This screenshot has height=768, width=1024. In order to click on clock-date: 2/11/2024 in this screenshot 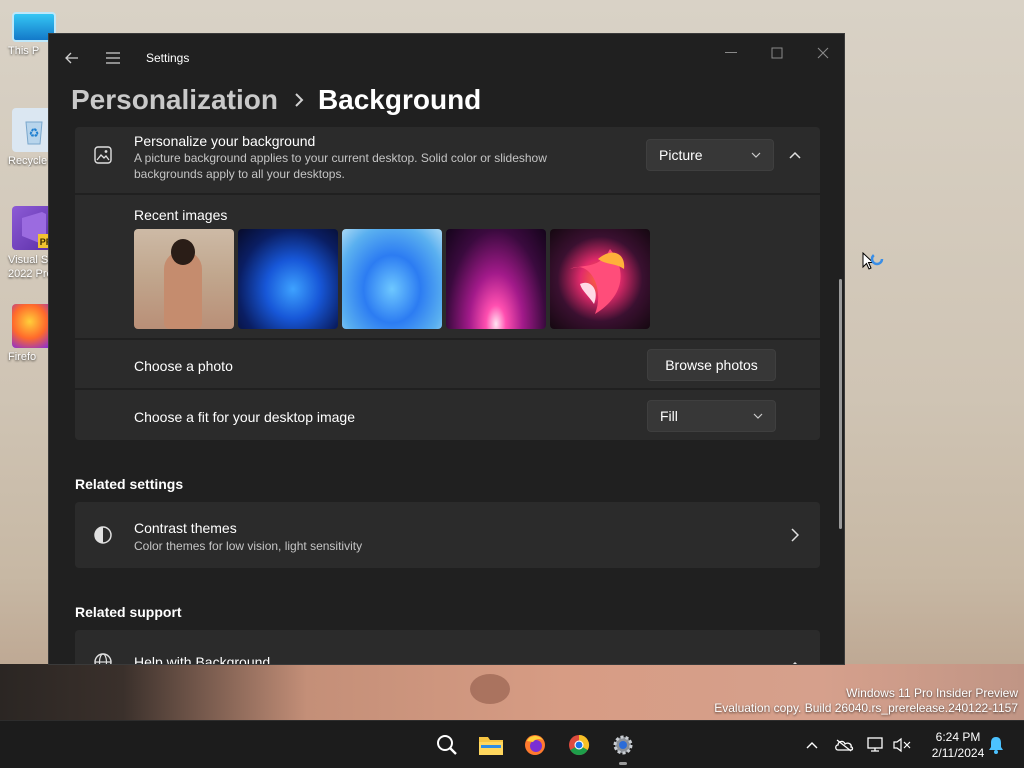, I will do `click(958, 753)`.